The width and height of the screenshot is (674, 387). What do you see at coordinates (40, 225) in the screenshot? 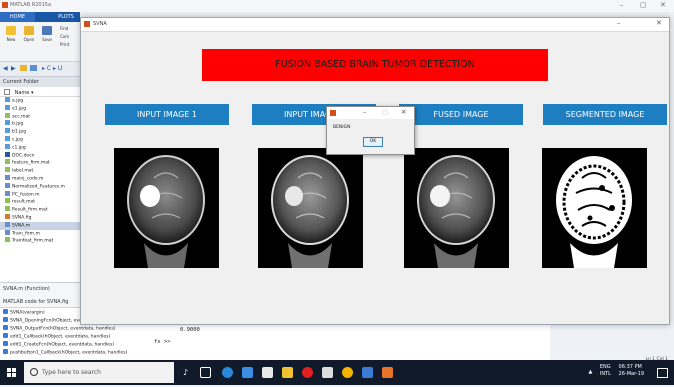
I see `file-list-item: SVNA.m` at bounding box center [40, 225].